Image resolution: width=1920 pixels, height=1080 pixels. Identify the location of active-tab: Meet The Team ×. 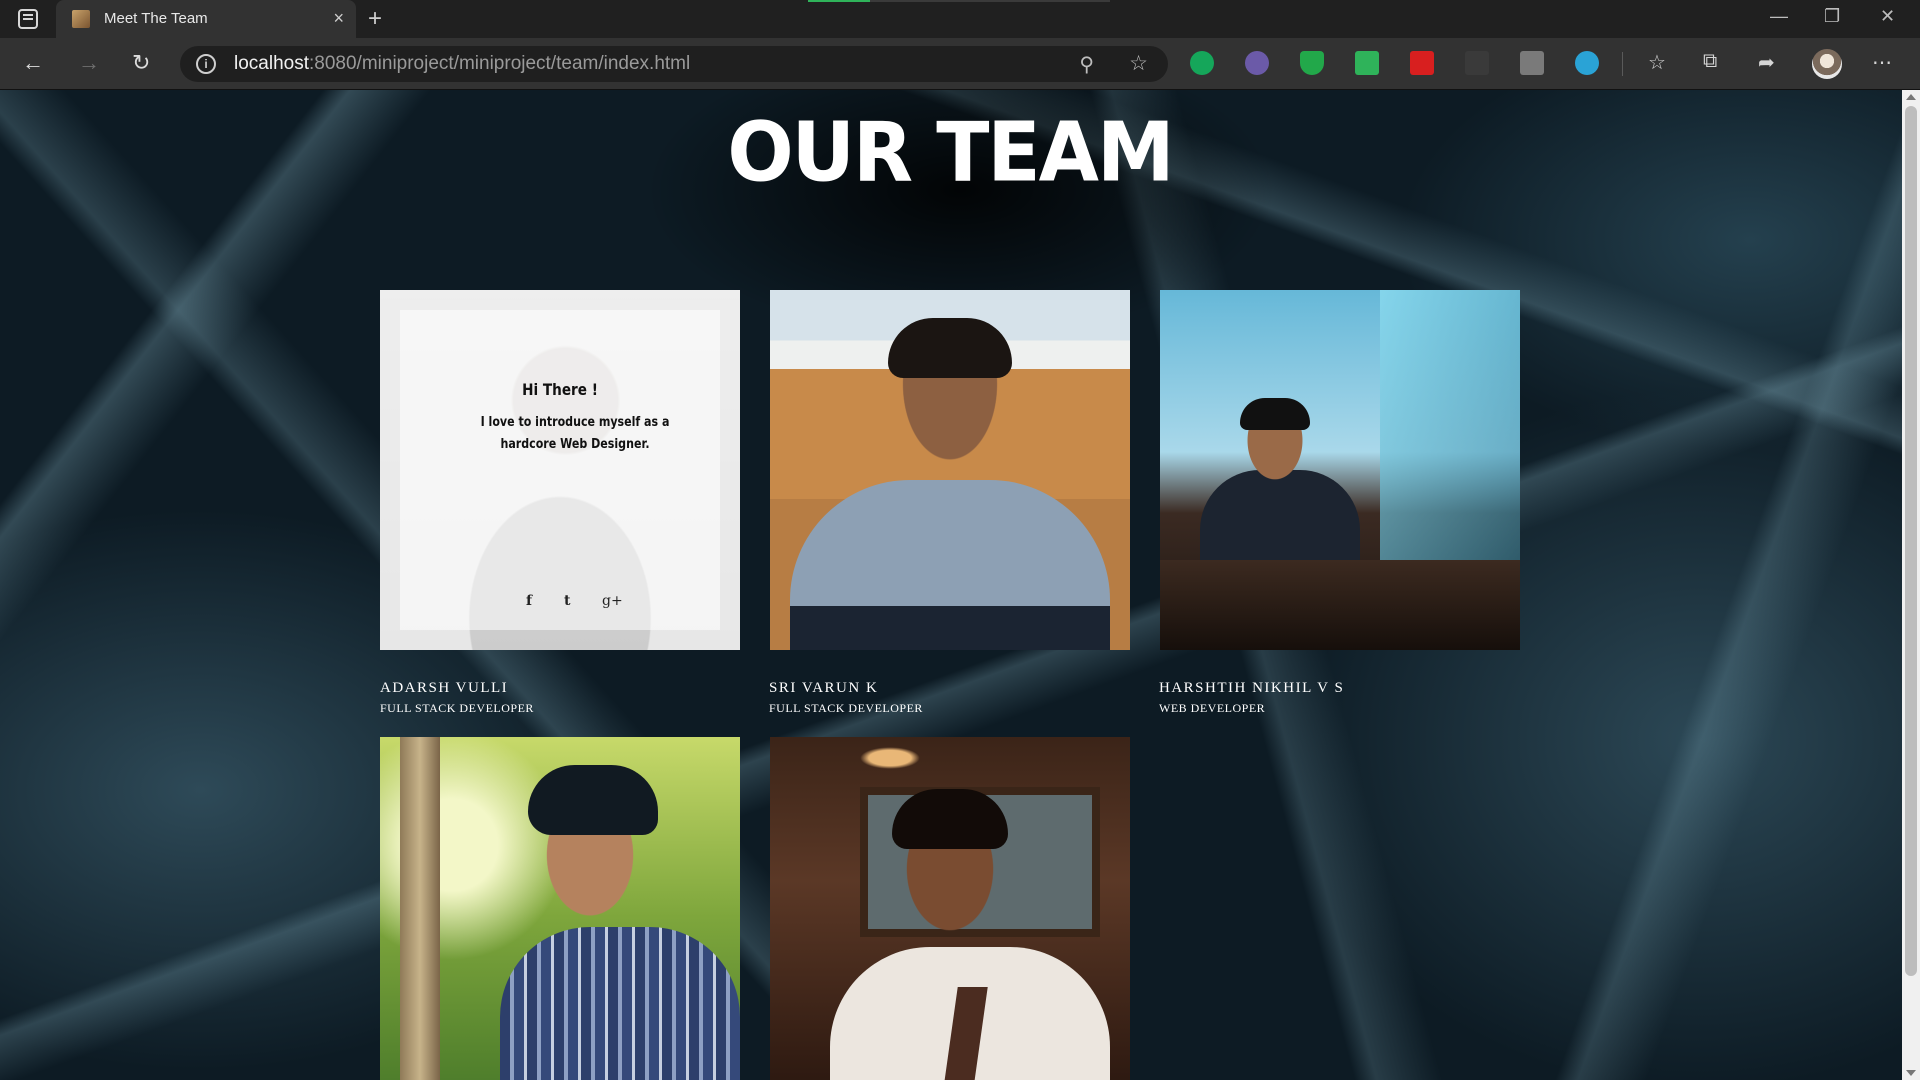
(206, 19).